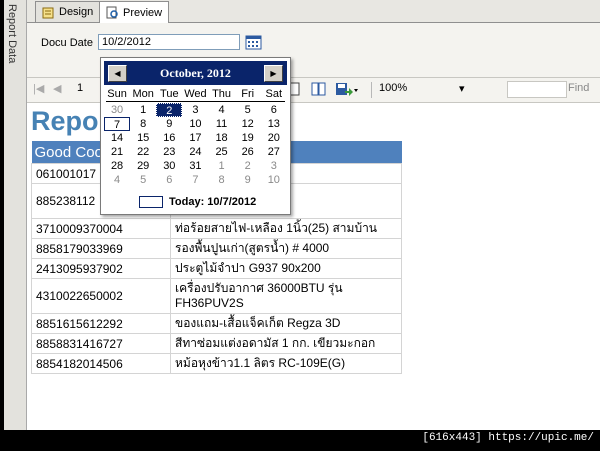 The image size is (600, 451). I want to click on calendar-week-row: 28 29 30 31 1 2 3, so click(195, 166).